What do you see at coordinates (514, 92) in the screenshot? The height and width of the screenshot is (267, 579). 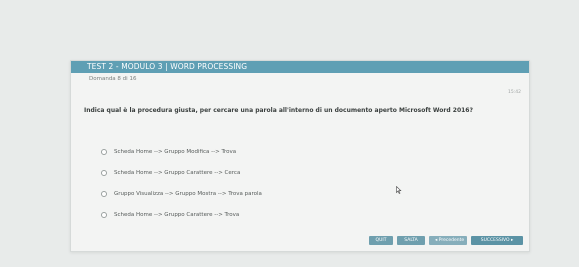 I see `timer-label: 15:42` at bounding box center [514, 92].